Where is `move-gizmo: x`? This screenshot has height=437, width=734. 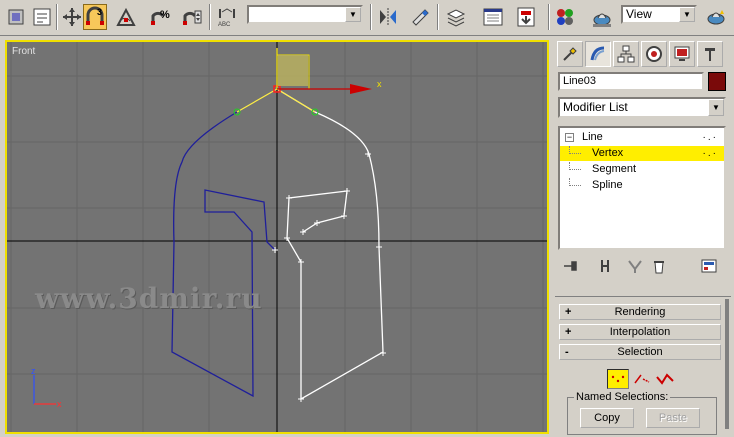 move-gizmo: x is located at coordinates (329, 71).